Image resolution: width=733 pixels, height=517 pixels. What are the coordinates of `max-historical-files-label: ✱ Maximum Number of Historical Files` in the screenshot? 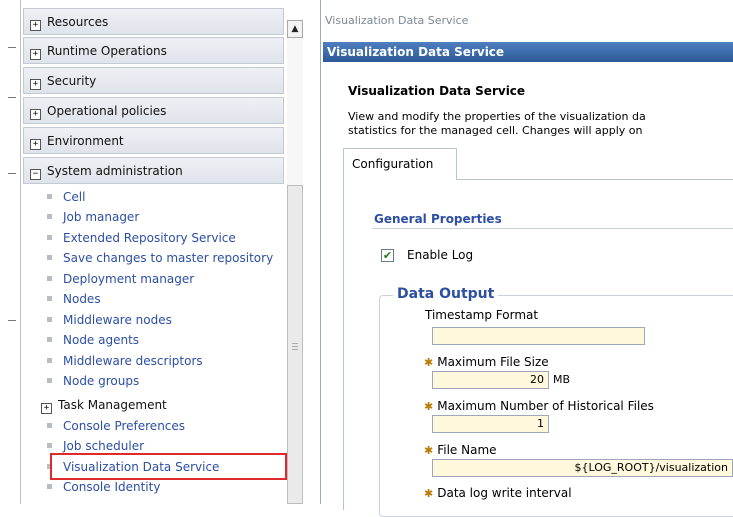 It's located at (539, 406).